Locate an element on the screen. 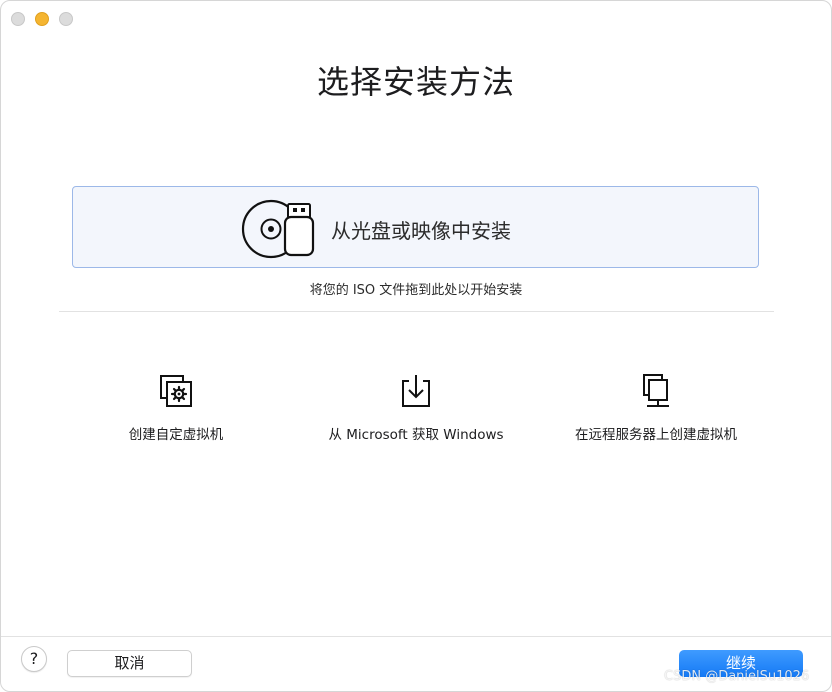  option-label: 在远程服务器上创建虚拟机 is located at coordinates (656, 435).